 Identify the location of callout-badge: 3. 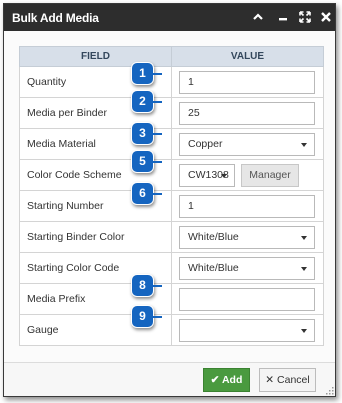
(146, 133).